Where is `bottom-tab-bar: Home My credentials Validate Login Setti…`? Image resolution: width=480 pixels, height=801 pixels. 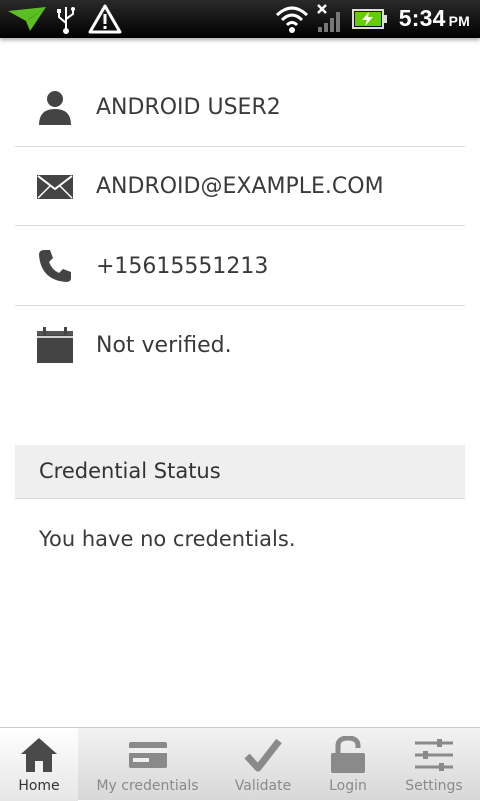 bottom-tab-bar: Home My credentials Validate Login Setti… is located at coordinates (240, 764).